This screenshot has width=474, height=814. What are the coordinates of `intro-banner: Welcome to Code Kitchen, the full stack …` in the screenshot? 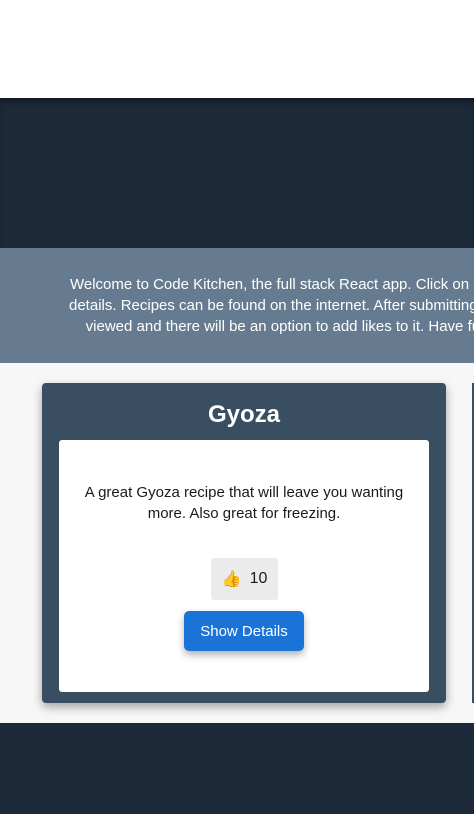 It's located at (237, 305).